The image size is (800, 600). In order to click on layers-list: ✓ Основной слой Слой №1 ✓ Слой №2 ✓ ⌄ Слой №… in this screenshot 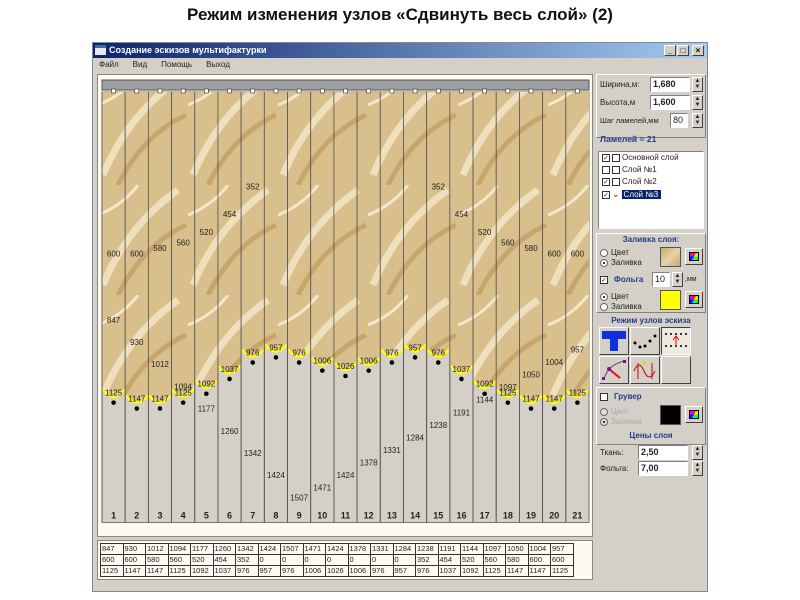, I will do `click(651, 190)`.